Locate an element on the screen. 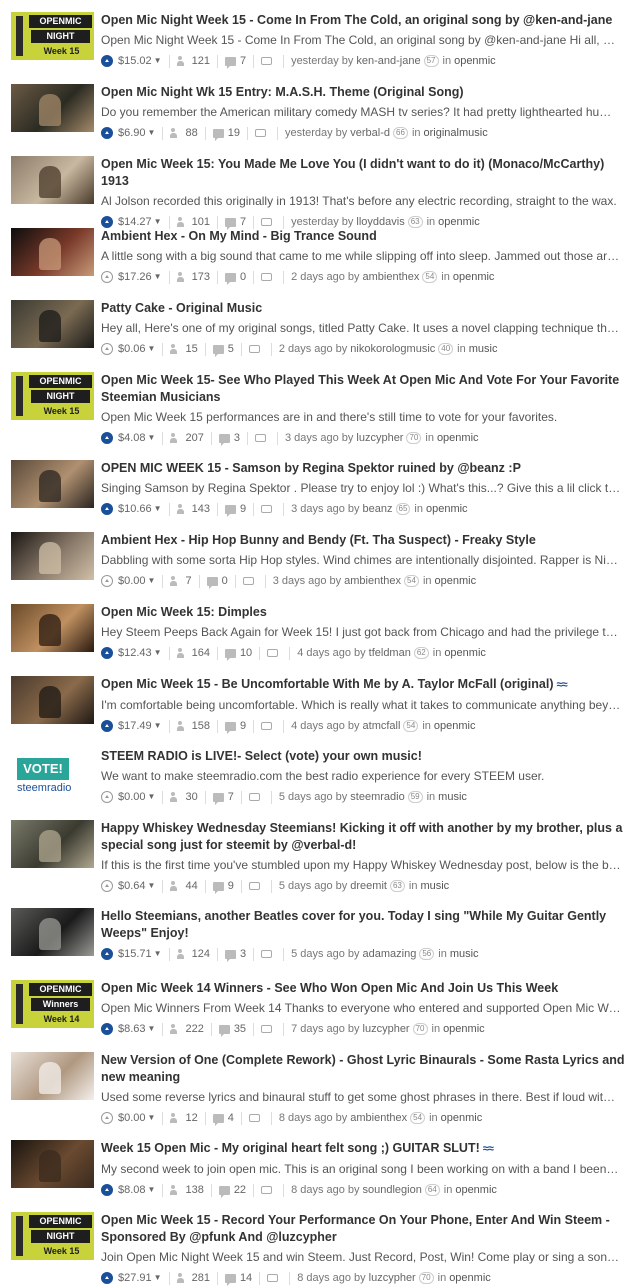 This screenshot has width=640, height=1288. post-thumbnail: OPENMIC Winners Week 14 is located at coordinates (52, 1004).